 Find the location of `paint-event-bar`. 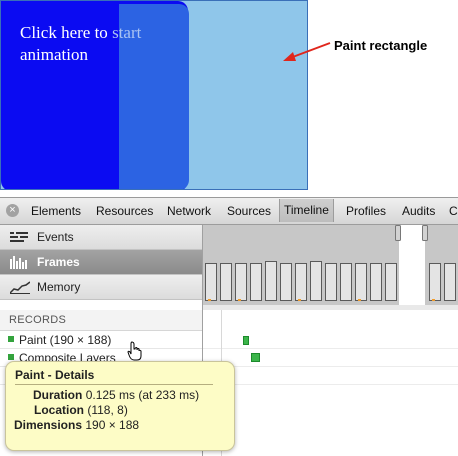

paint-event-bar is located at coordinates (246, 340).